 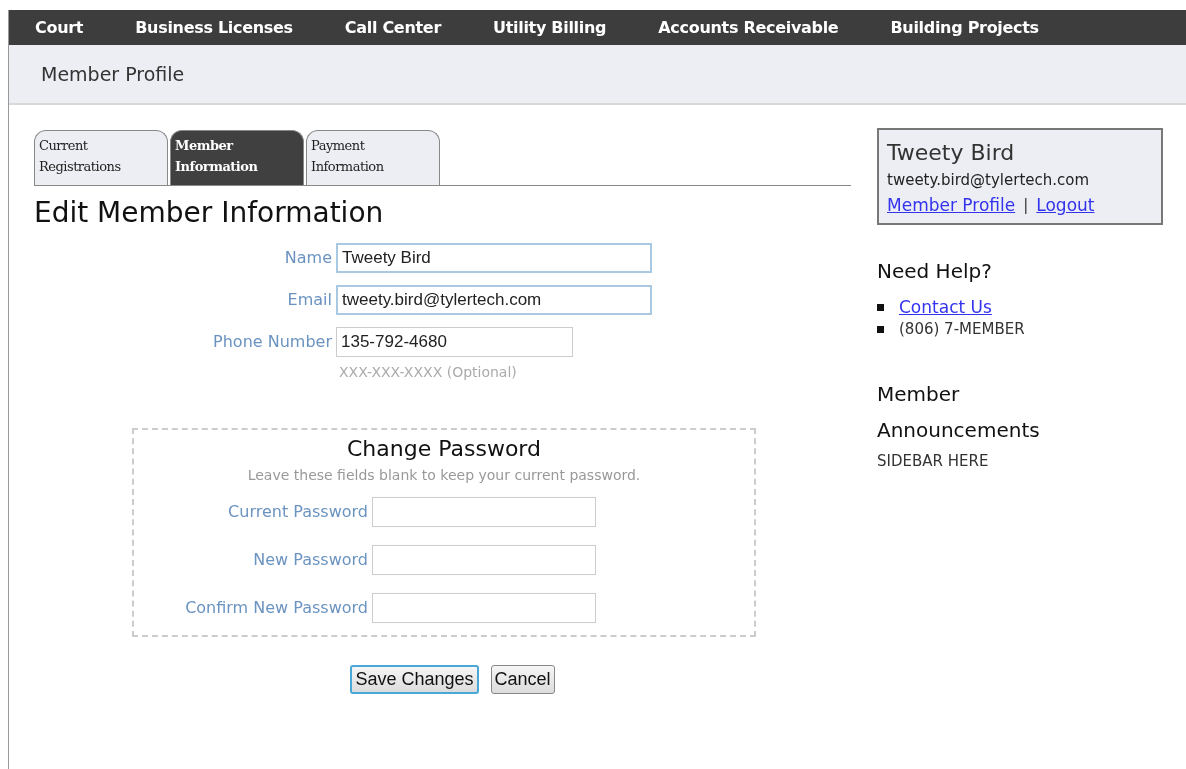 I want to click on form-button: Cancel, so click(x=522, y=679).